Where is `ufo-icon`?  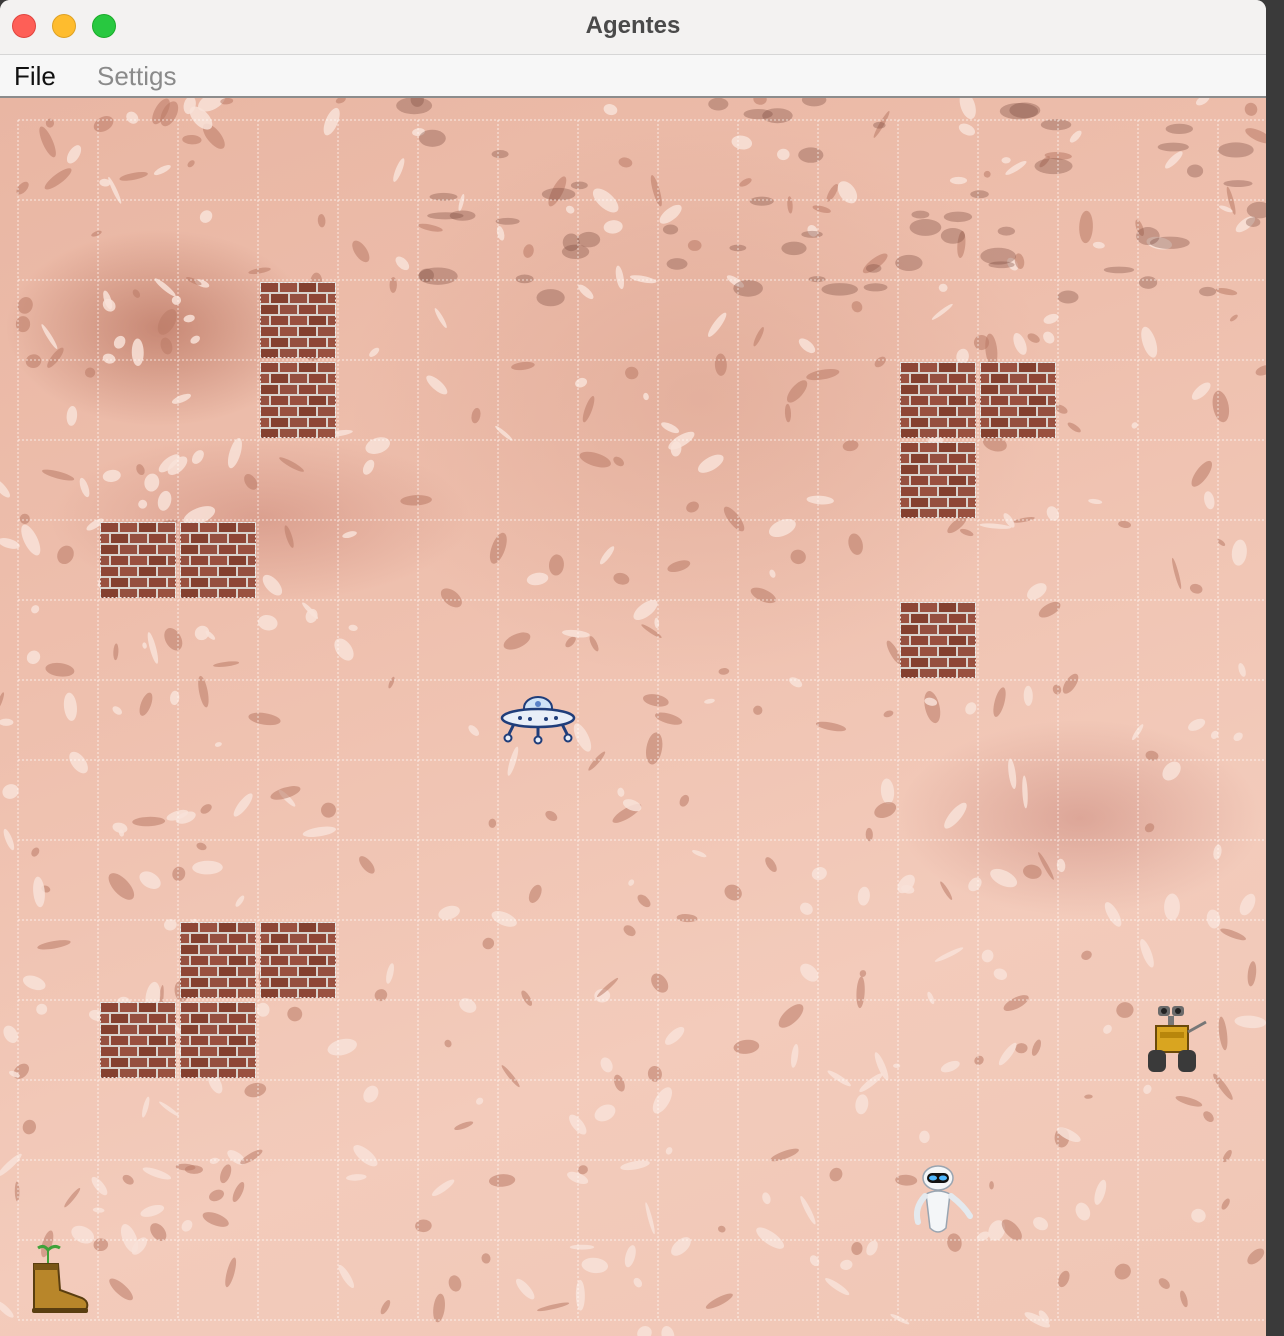 ufo-icon is located at coordinates (538, 720).